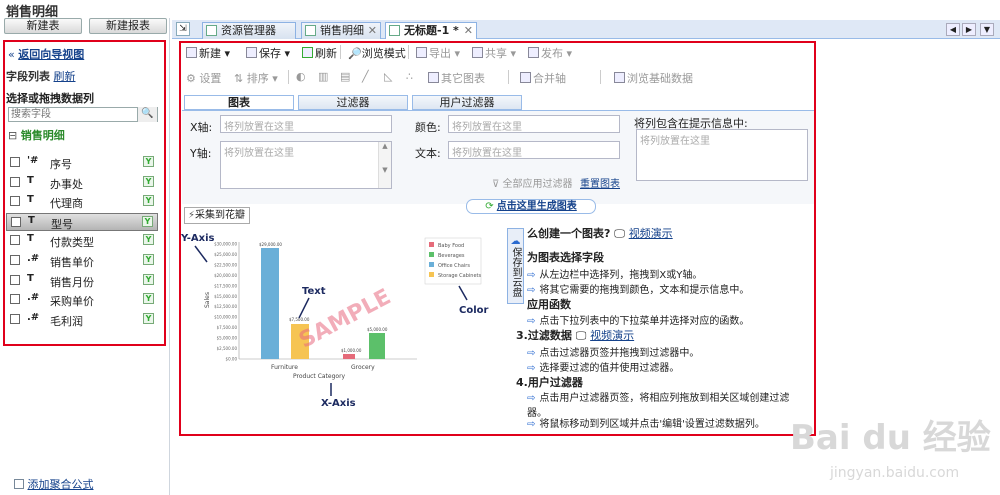 This screenshot has height=495, width=1000. Describe the element at coordinates (72, 262) in the screenshot. I see `field-name: 销售单价` at that location.